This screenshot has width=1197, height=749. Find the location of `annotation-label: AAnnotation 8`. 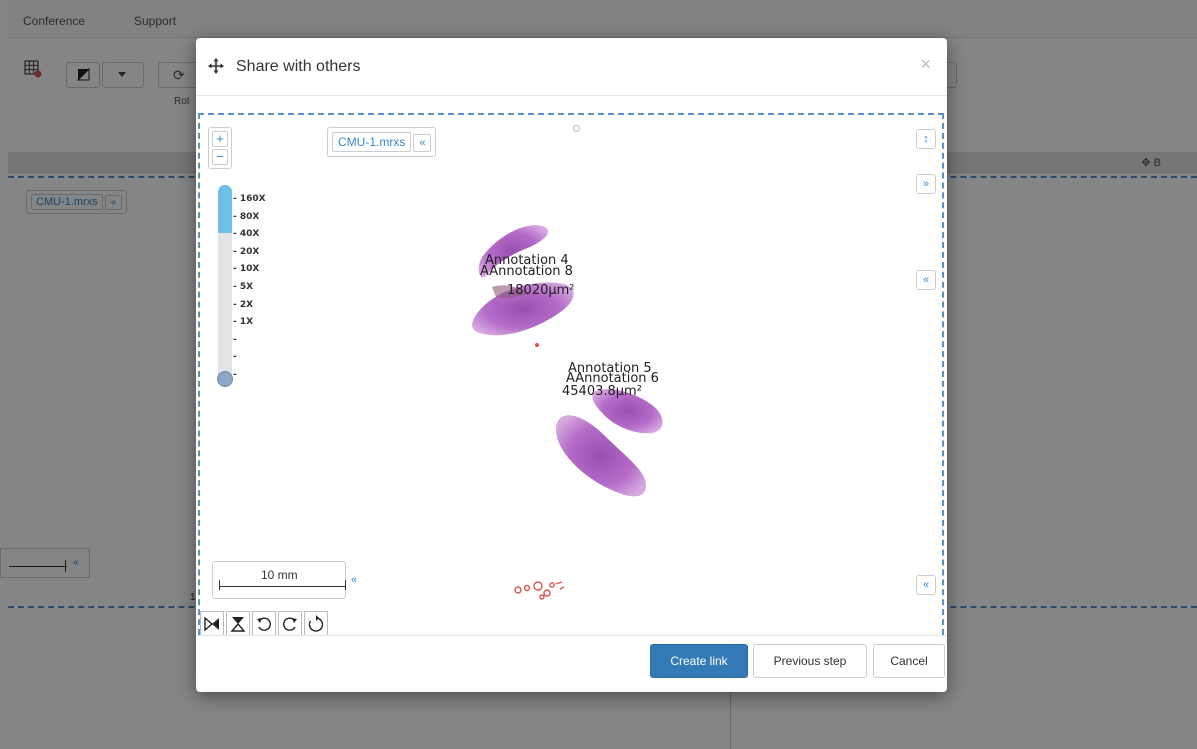

annotation-label: AAnnotation 8 is located at coordinates (526, 271).